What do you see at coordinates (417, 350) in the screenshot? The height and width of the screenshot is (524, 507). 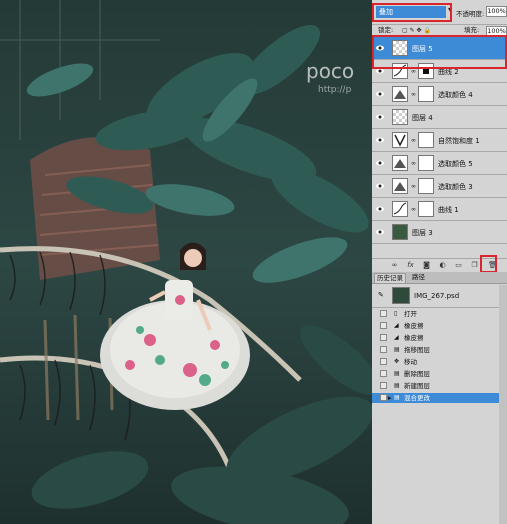 I see `history-item-label: 拖移图层` at bounding box center [417, 350].